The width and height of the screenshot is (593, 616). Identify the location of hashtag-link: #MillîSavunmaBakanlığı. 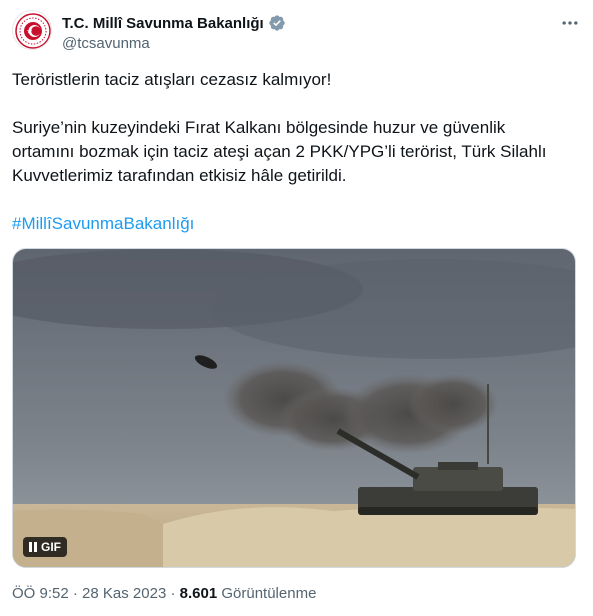
(103, 223).